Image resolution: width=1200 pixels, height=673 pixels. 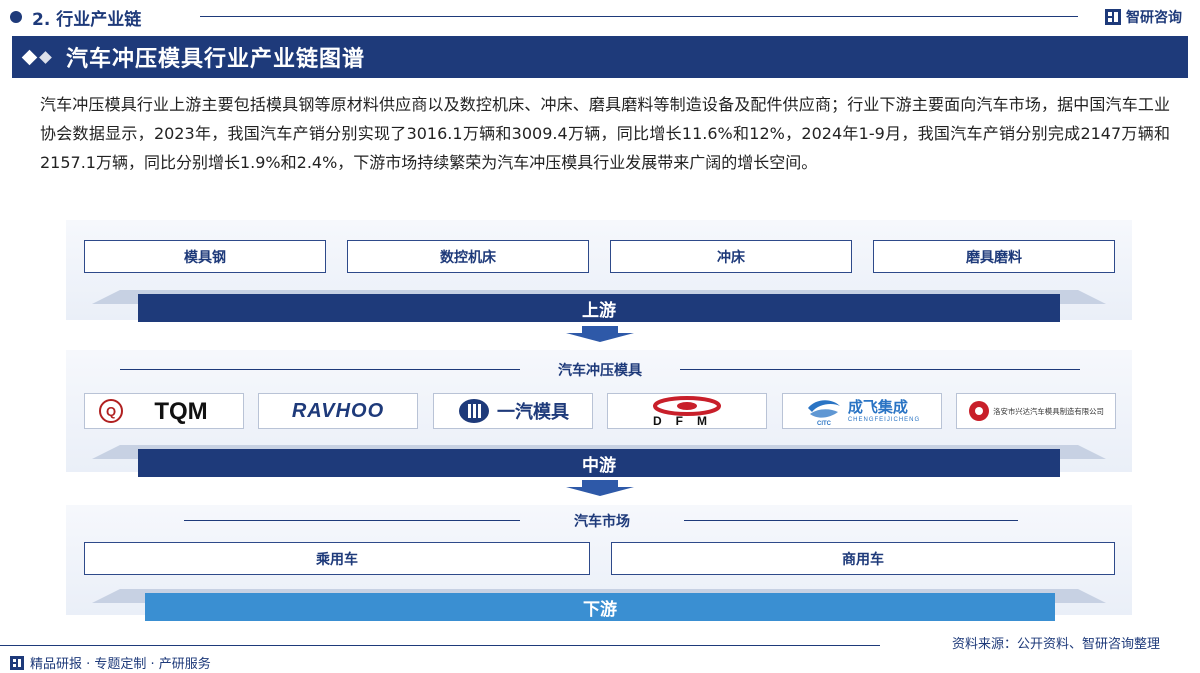 I want to click on ravhoo-text: RAVHOO, so click(x=338, y=410).